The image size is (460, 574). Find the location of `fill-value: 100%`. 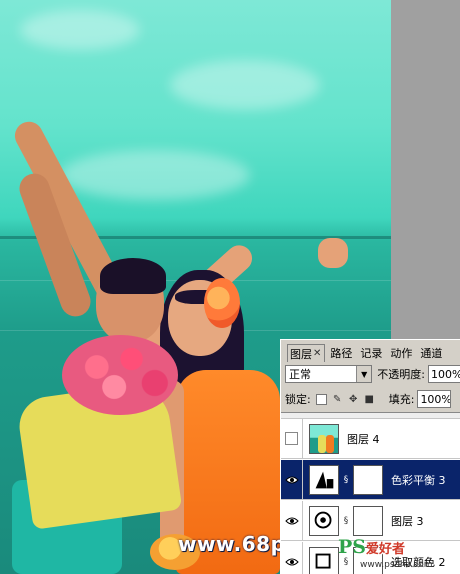

fill-value: 100% is located at coordinates (436, 399).